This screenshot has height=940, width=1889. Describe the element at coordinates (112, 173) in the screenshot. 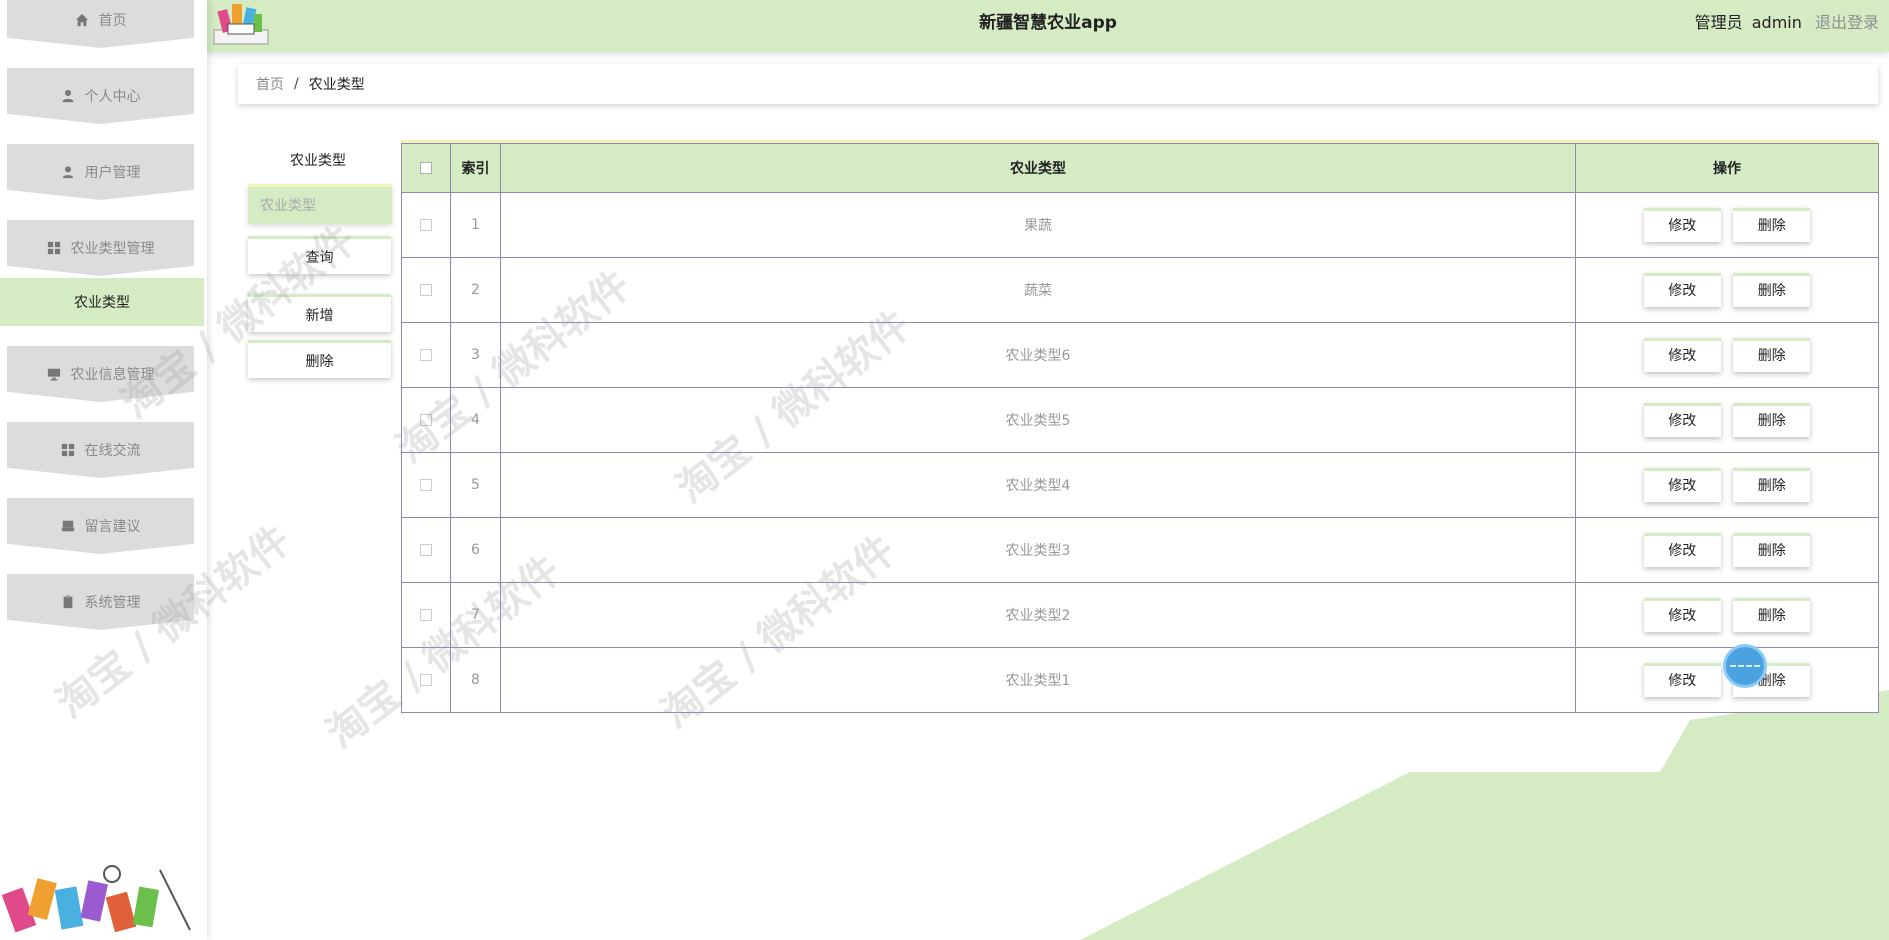

I see `sidebar-item-label: 用户管理` at that location.